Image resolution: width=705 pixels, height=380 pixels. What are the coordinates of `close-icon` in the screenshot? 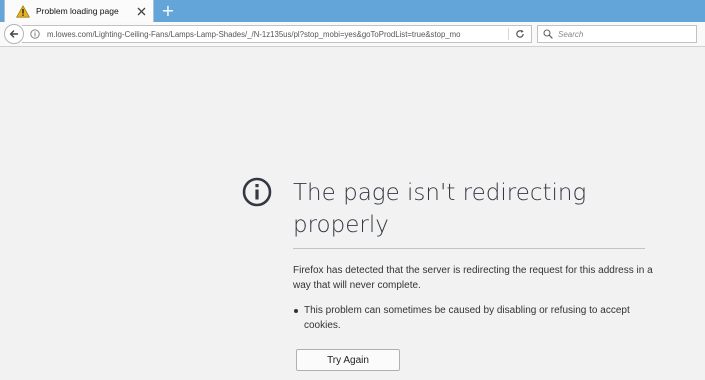 It's located at (141, 11).